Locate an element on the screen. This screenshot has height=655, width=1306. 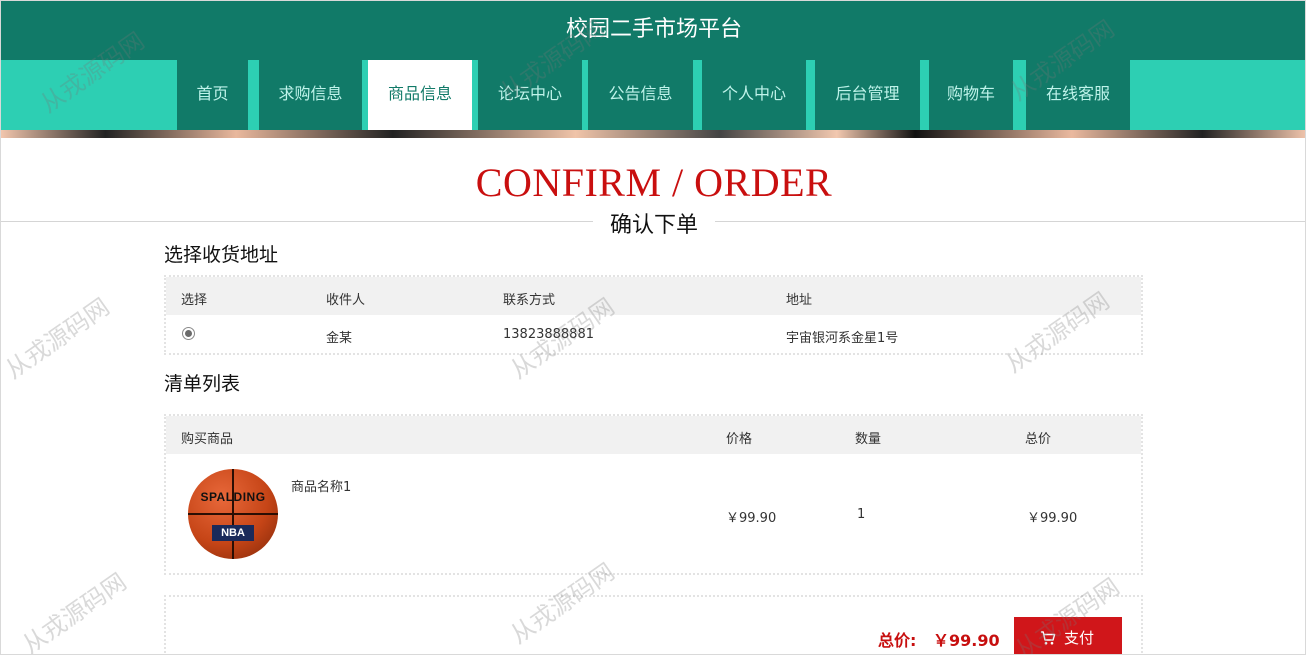
column-header-recipient: 收件人 is located at coordinates (346, 300).